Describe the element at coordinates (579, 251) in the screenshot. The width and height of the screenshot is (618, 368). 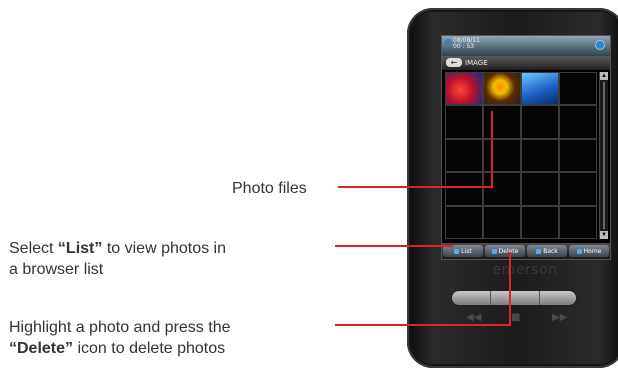
I see `home-icon` at that location.